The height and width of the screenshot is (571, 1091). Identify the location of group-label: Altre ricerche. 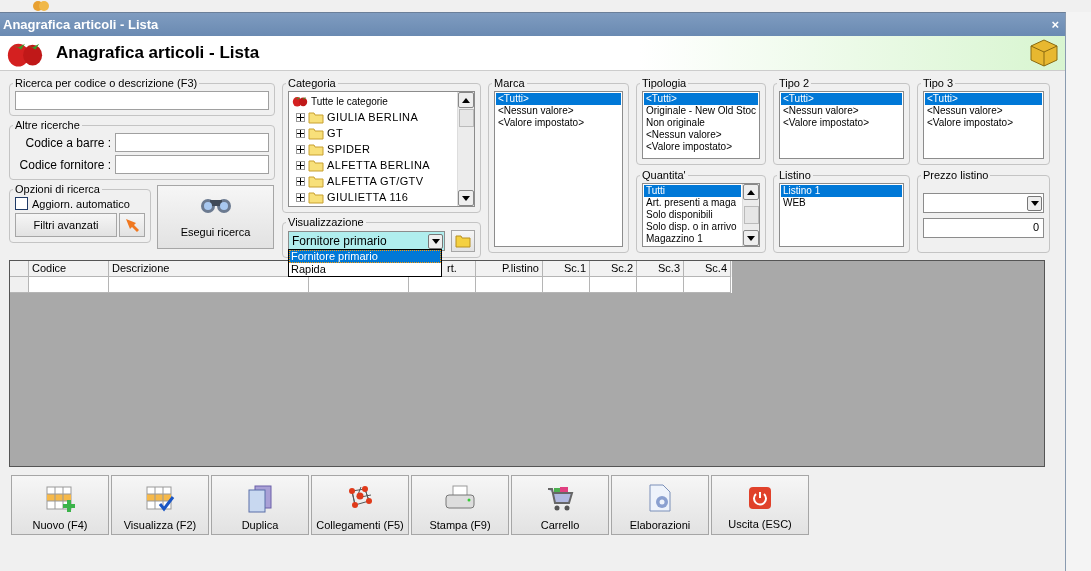
(47, 125).